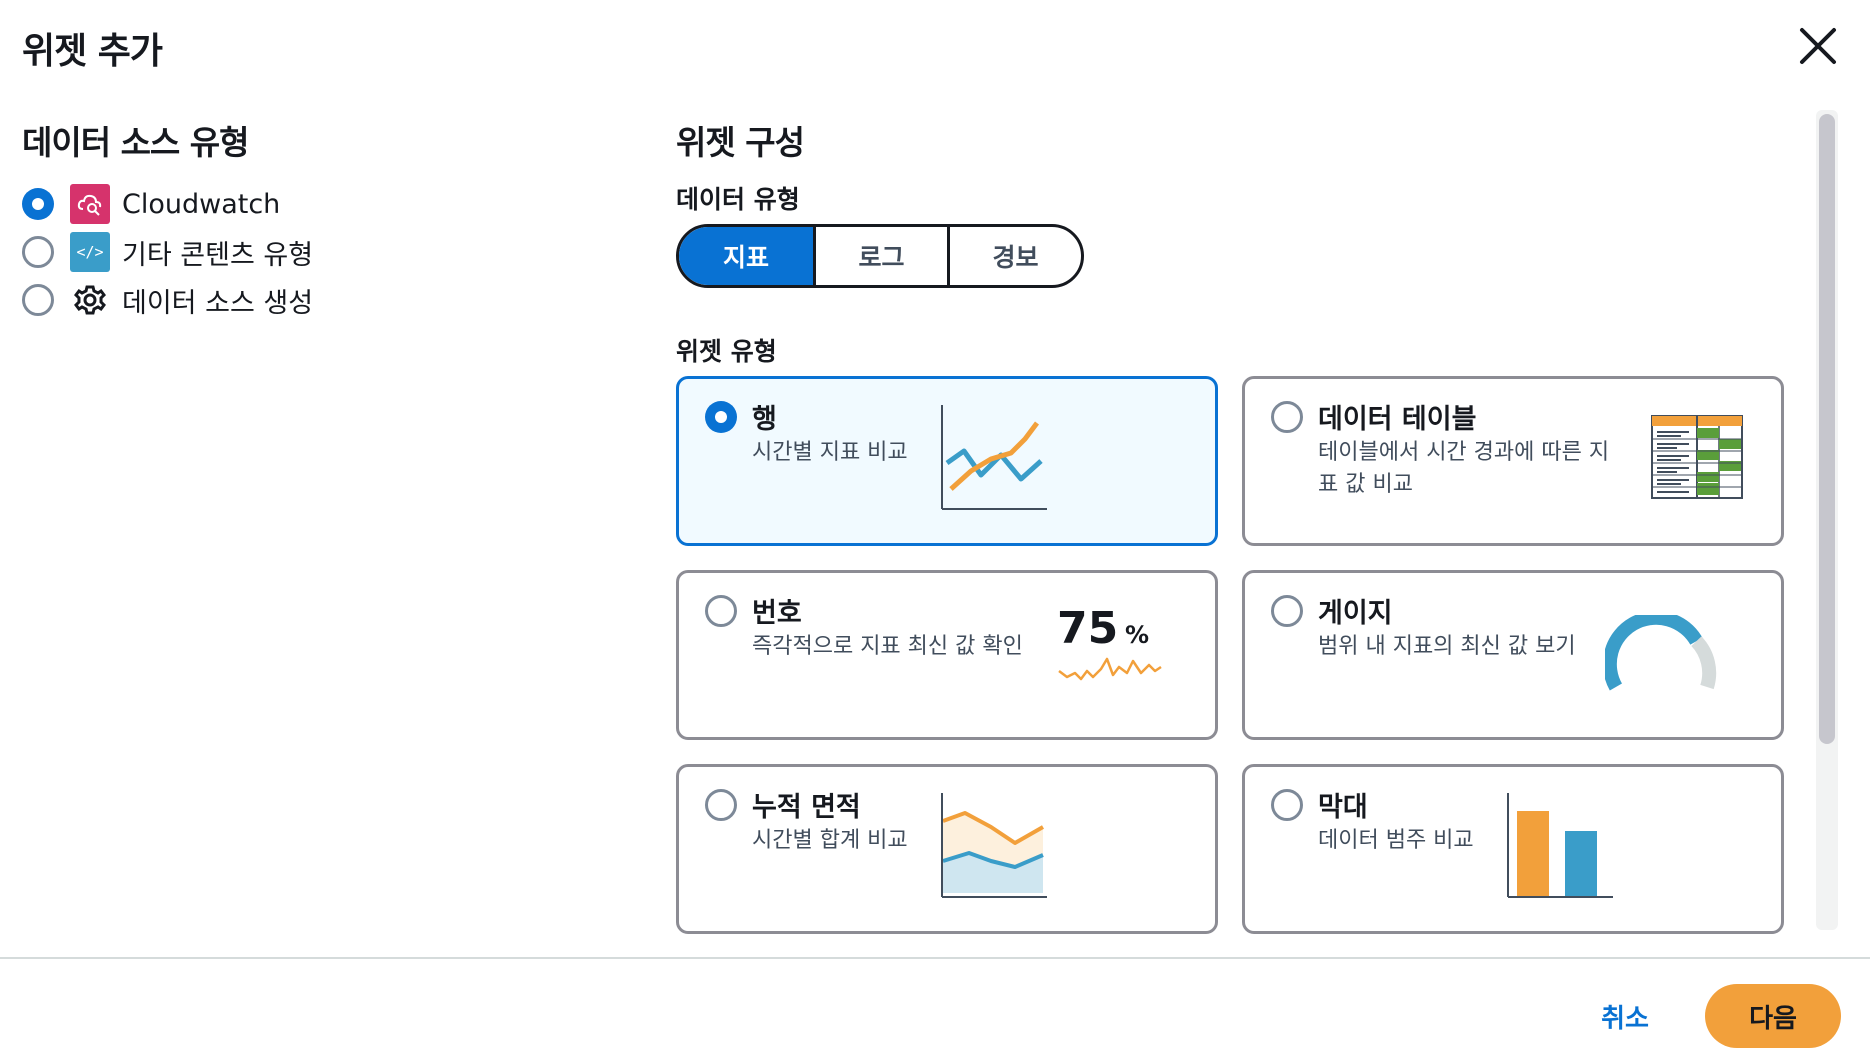 The image size is (1870, 1064). I want to click on radio-bar, so click(1287, 805).